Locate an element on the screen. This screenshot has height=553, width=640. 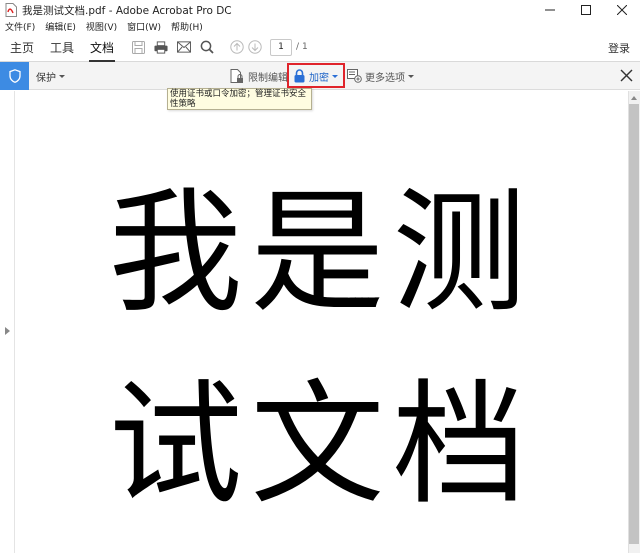
restrict-edit-label: 限制编辑 is located at coordinates (268, 78).